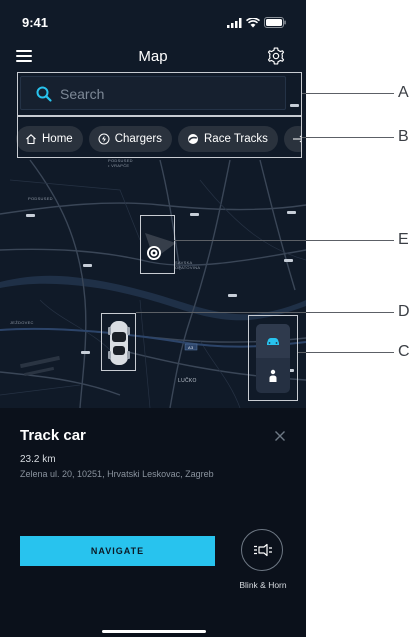  Describe the element at coordinates (120, 163) in the screenshot. I see `map-label-podsused: PODSUSED • VRAPČE` at that location.